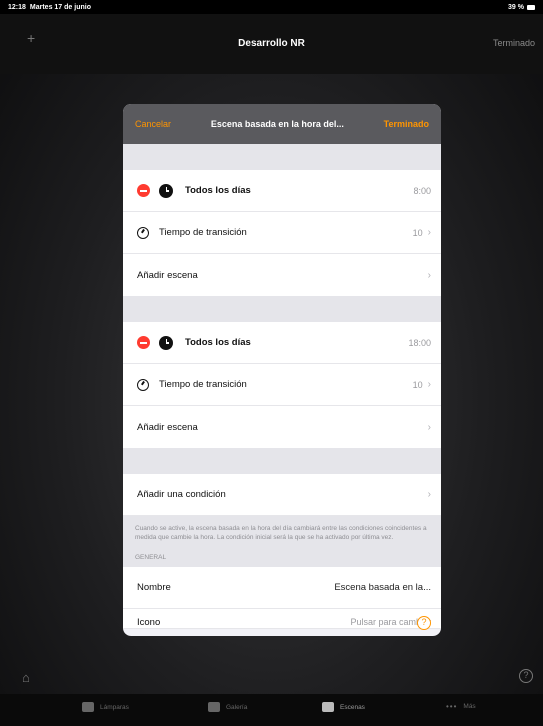 The width and height of the screenshot is (543, 726). I want to click on scenes-icon, so click(328, 707).